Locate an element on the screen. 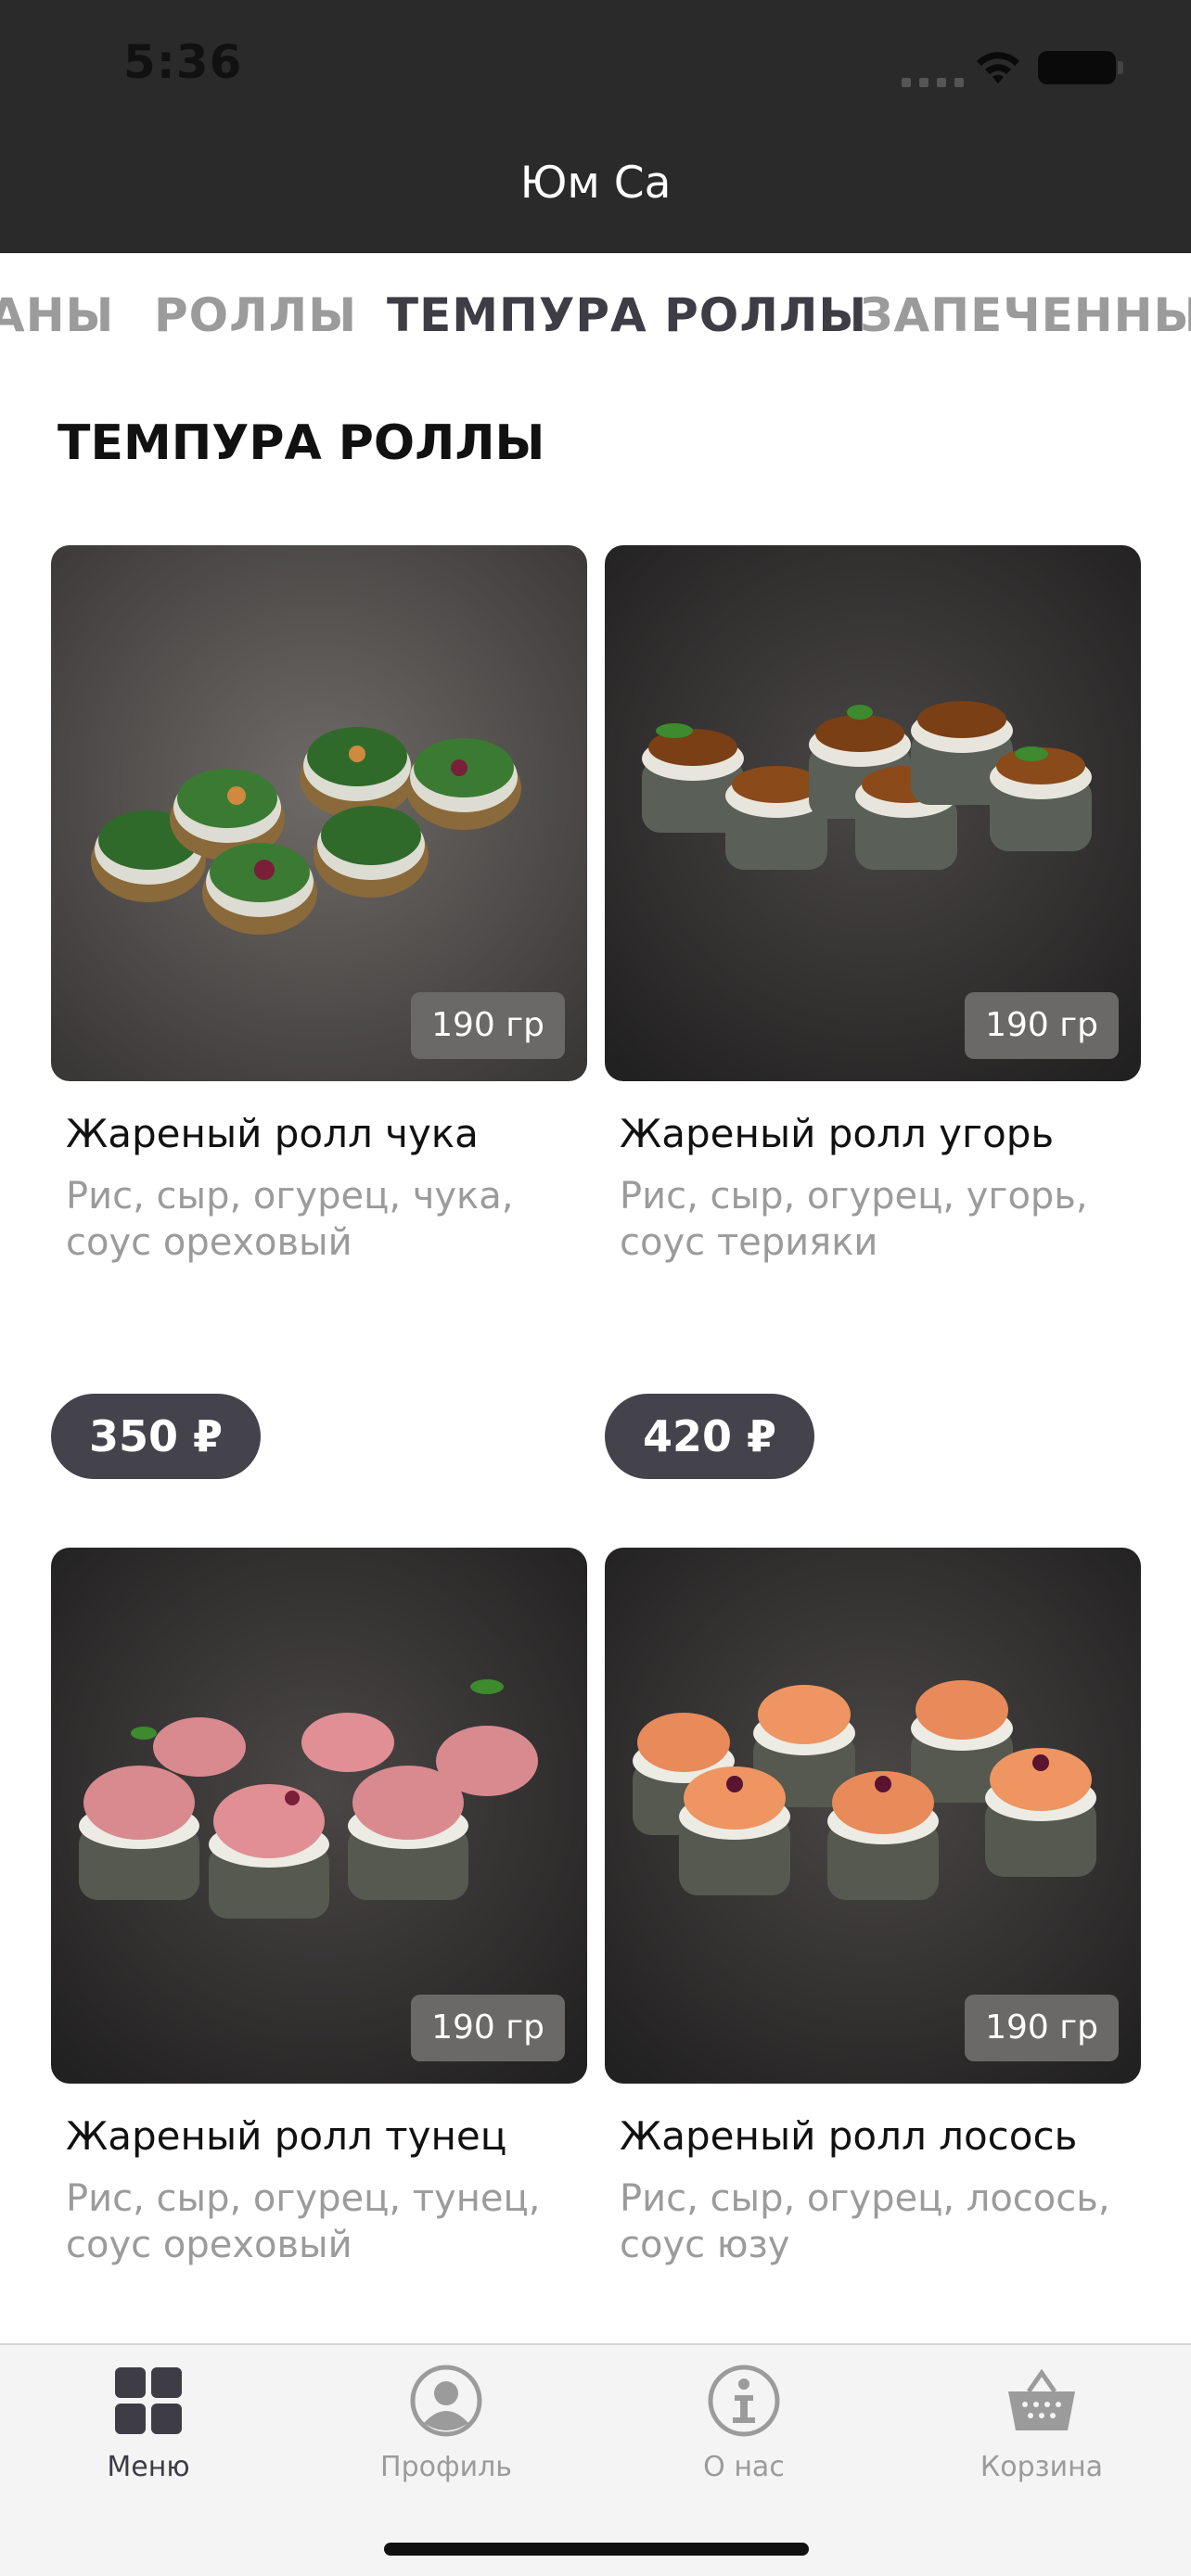 The height and width of the screenshot is (2576, 1191). product-description: Рис, сыр, огурец, тунец, соус ореховый is located at coordinates (303, 2221).